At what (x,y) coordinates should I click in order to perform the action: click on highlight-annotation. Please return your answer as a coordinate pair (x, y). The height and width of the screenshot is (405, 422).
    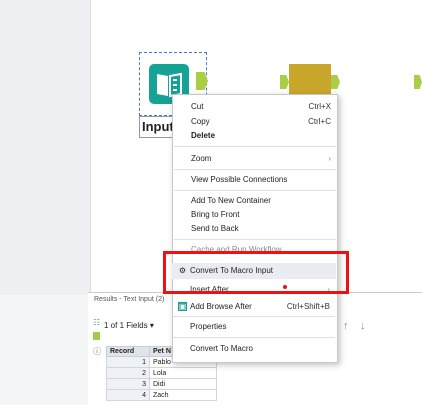
    Looking at the image, I should click on (256, 272).